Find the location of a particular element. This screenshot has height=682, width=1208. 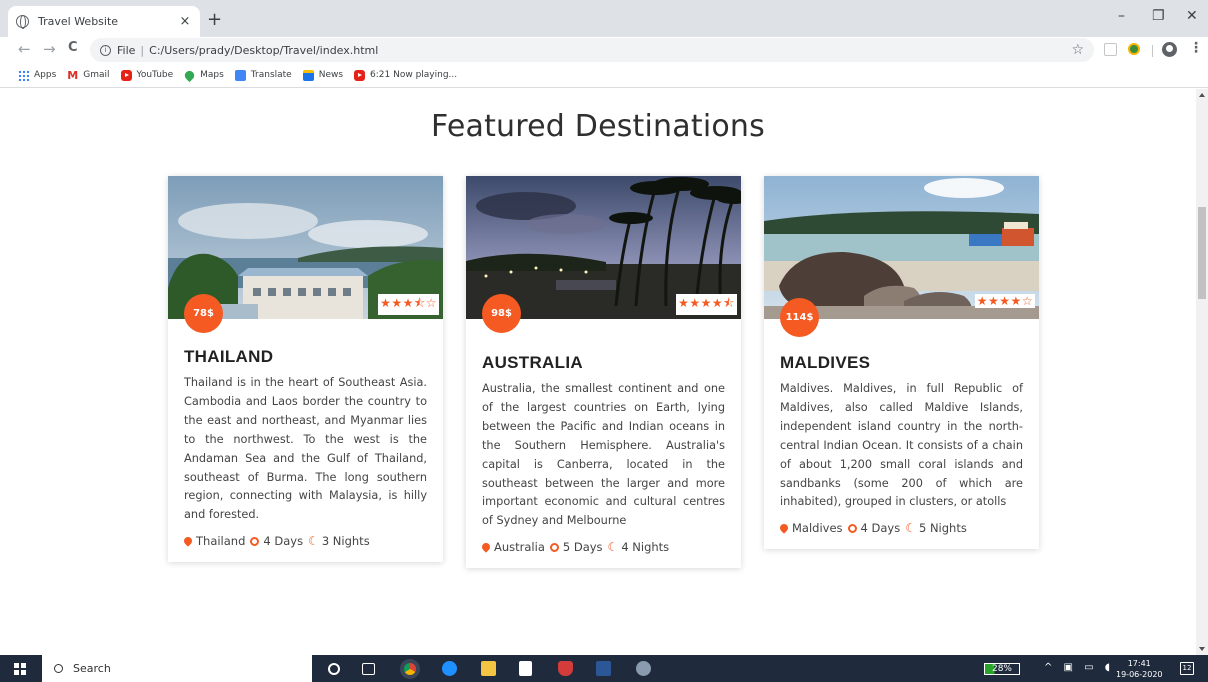

url-path: C:/Users/prady/Desktop/Travel/index.html is located at coordinates (264, 50).